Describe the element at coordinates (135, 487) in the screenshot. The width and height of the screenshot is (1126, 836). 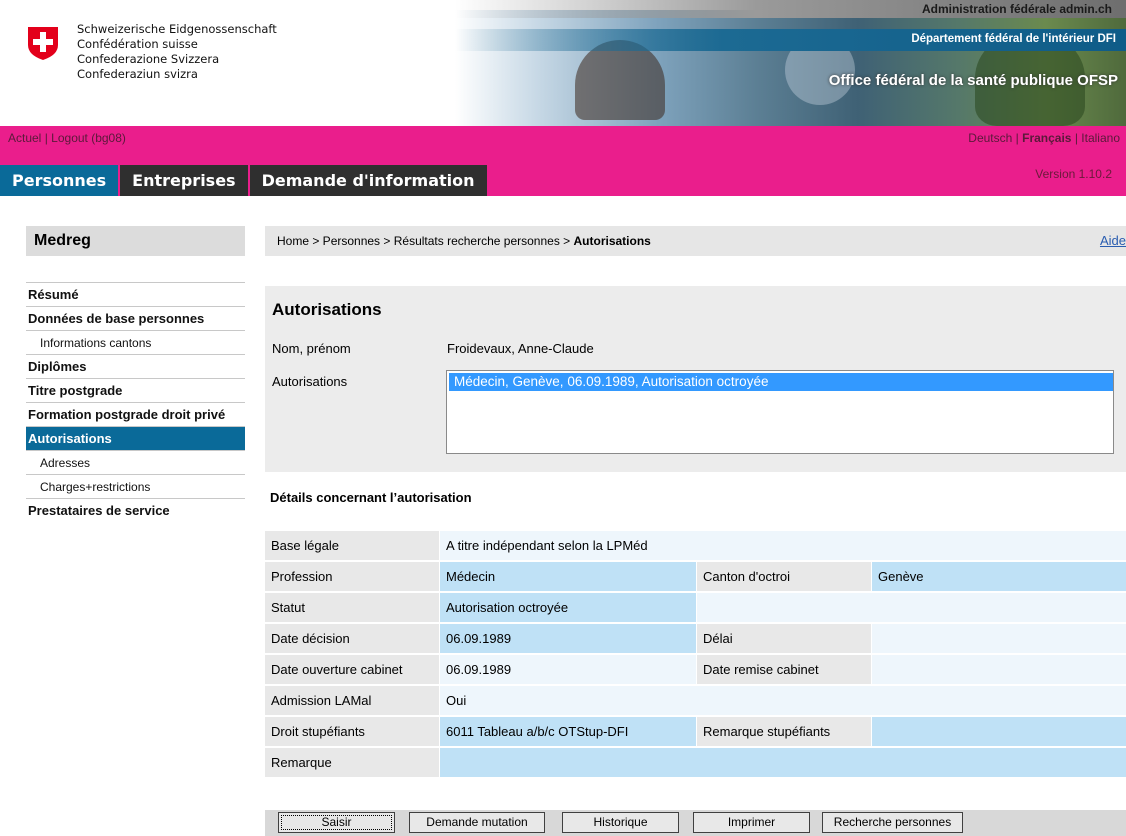
I see `sidebar-item-charges-restrictions: Charges+restrictions` at that location.